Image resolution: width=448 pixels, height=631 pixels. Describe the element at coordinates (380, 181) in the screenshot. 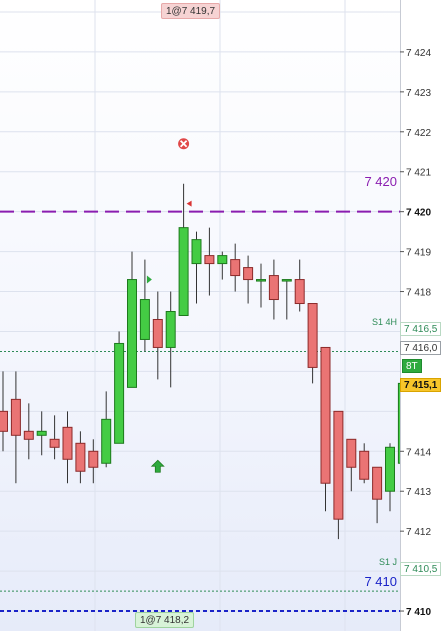

I see `line-label-7420: 7 420` at that location.